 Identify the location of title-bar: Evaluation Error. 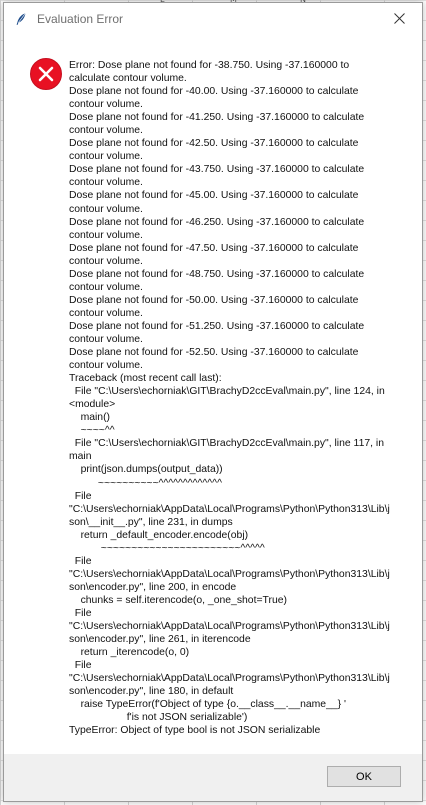
(213, 18).